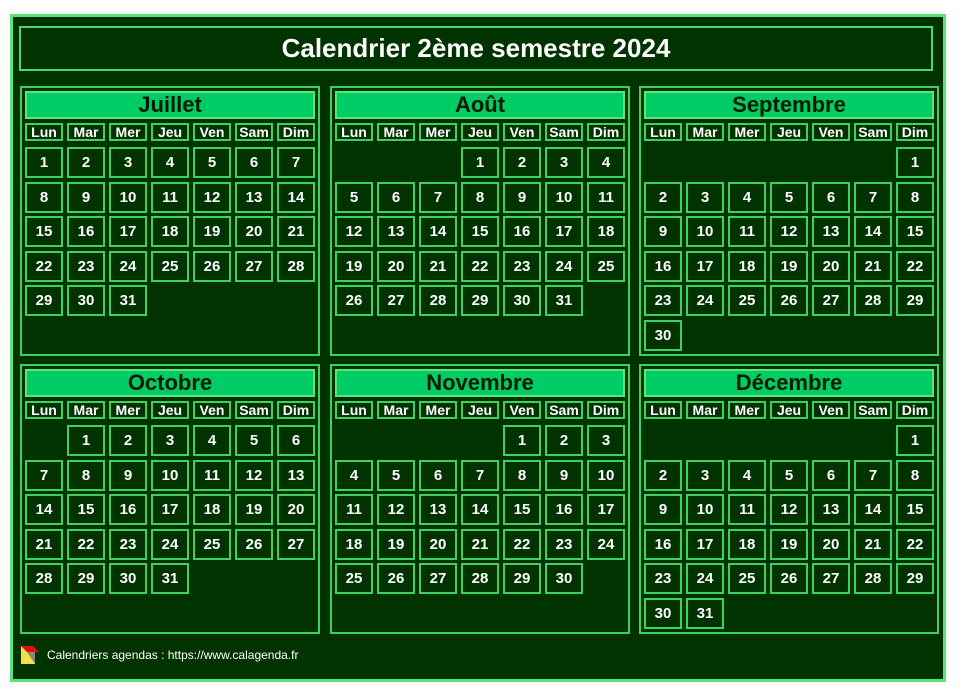 The image size is (962, 690). What do you see at coordinates (705, 410) in the screenshot?
I see `weekday-header: Mar` at bounding box center [705, 410].